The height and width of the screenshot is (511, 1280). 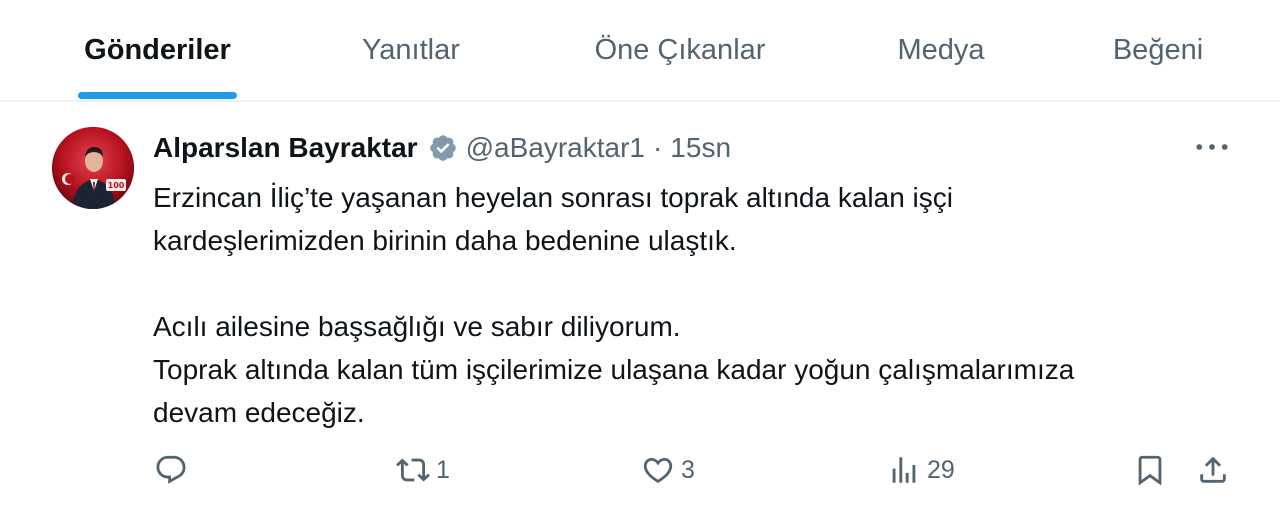 I want to click on bookmark-icon, so click(x=1150, y=470).